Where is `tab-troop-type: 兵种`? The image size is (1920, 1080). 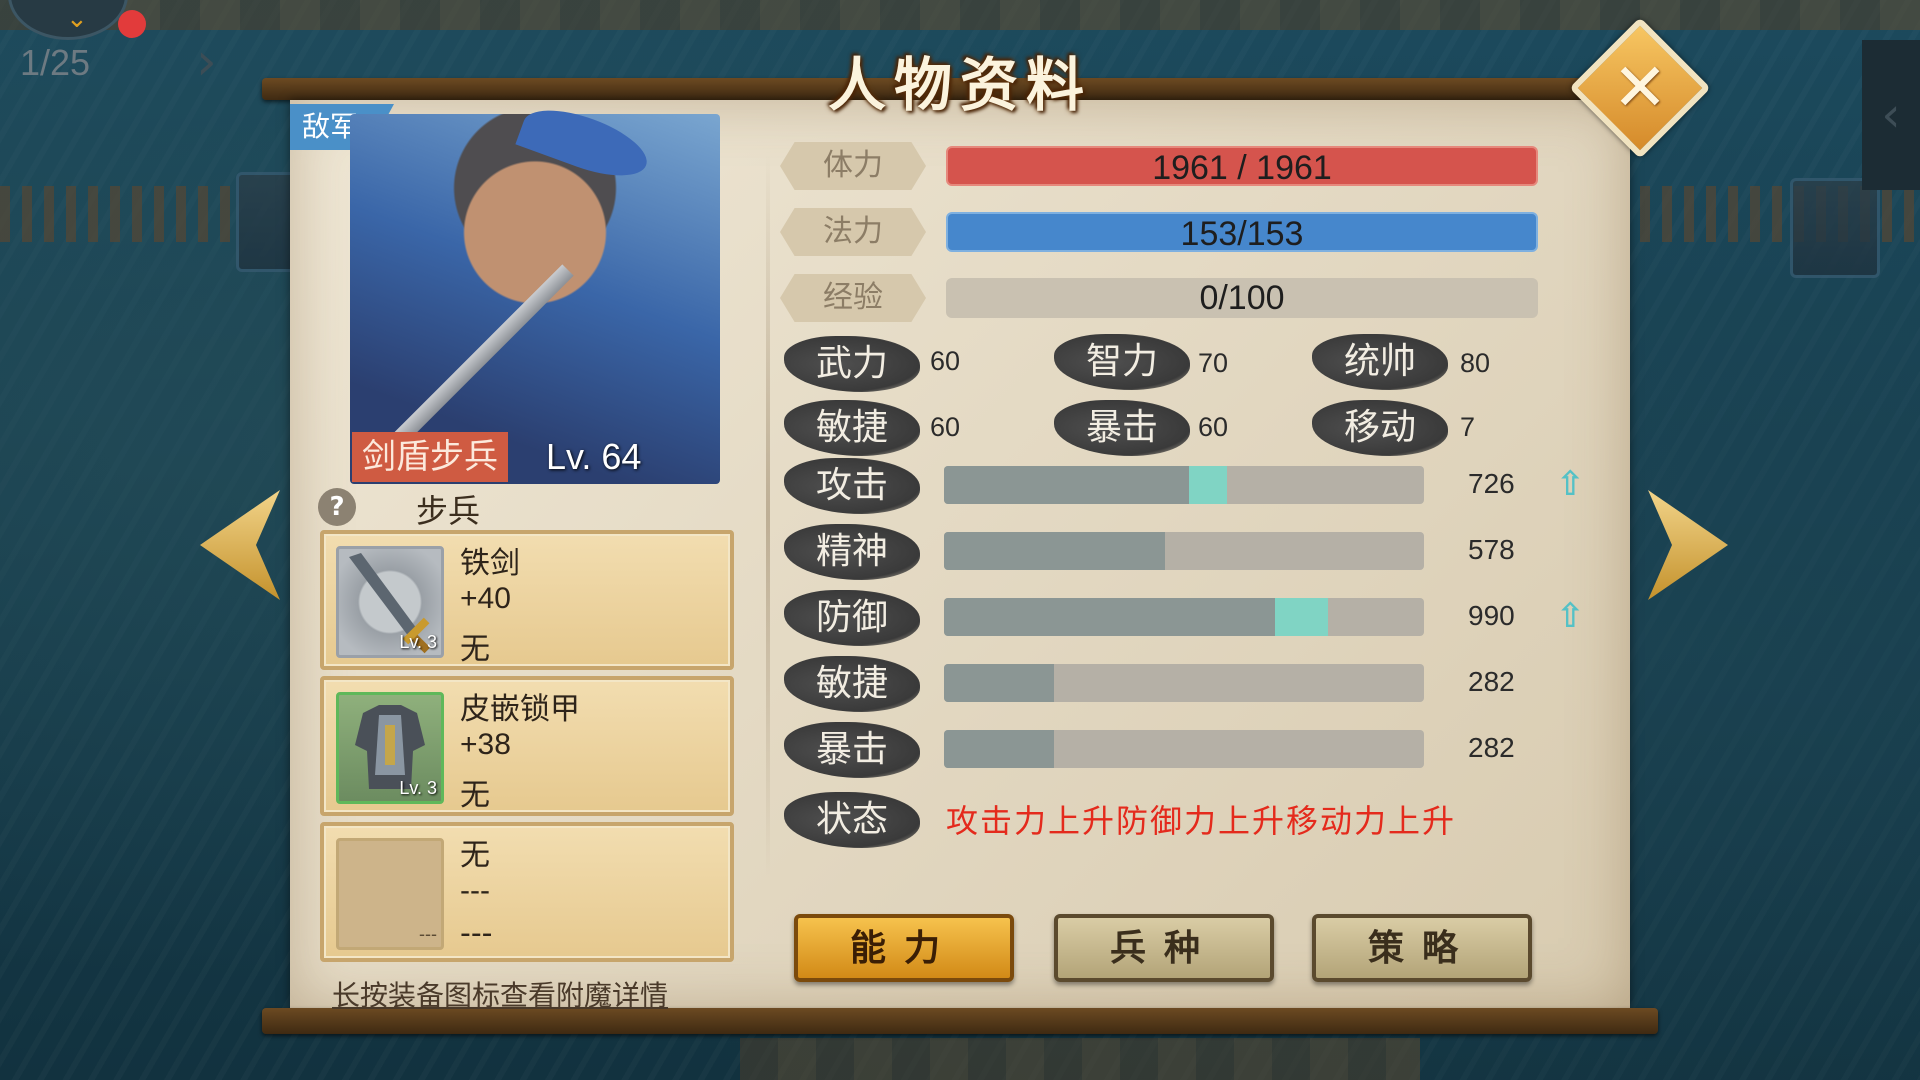 tab-troop-type: 兵种 is located at coordinates (1164, 948).